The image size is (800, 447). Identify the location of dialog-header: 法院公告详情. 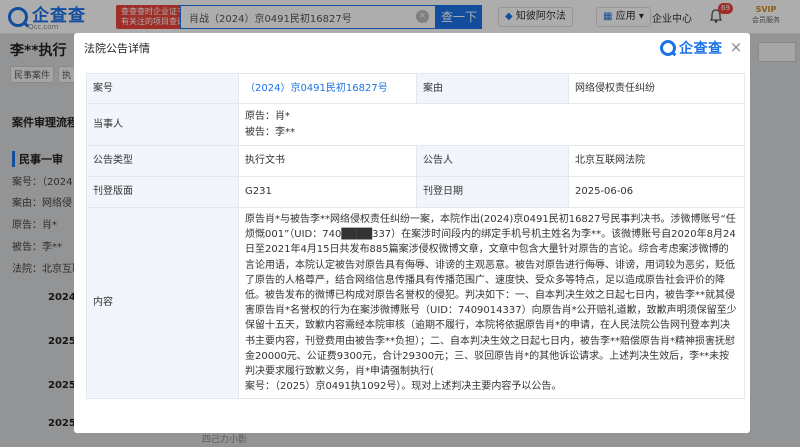
(412, 48).